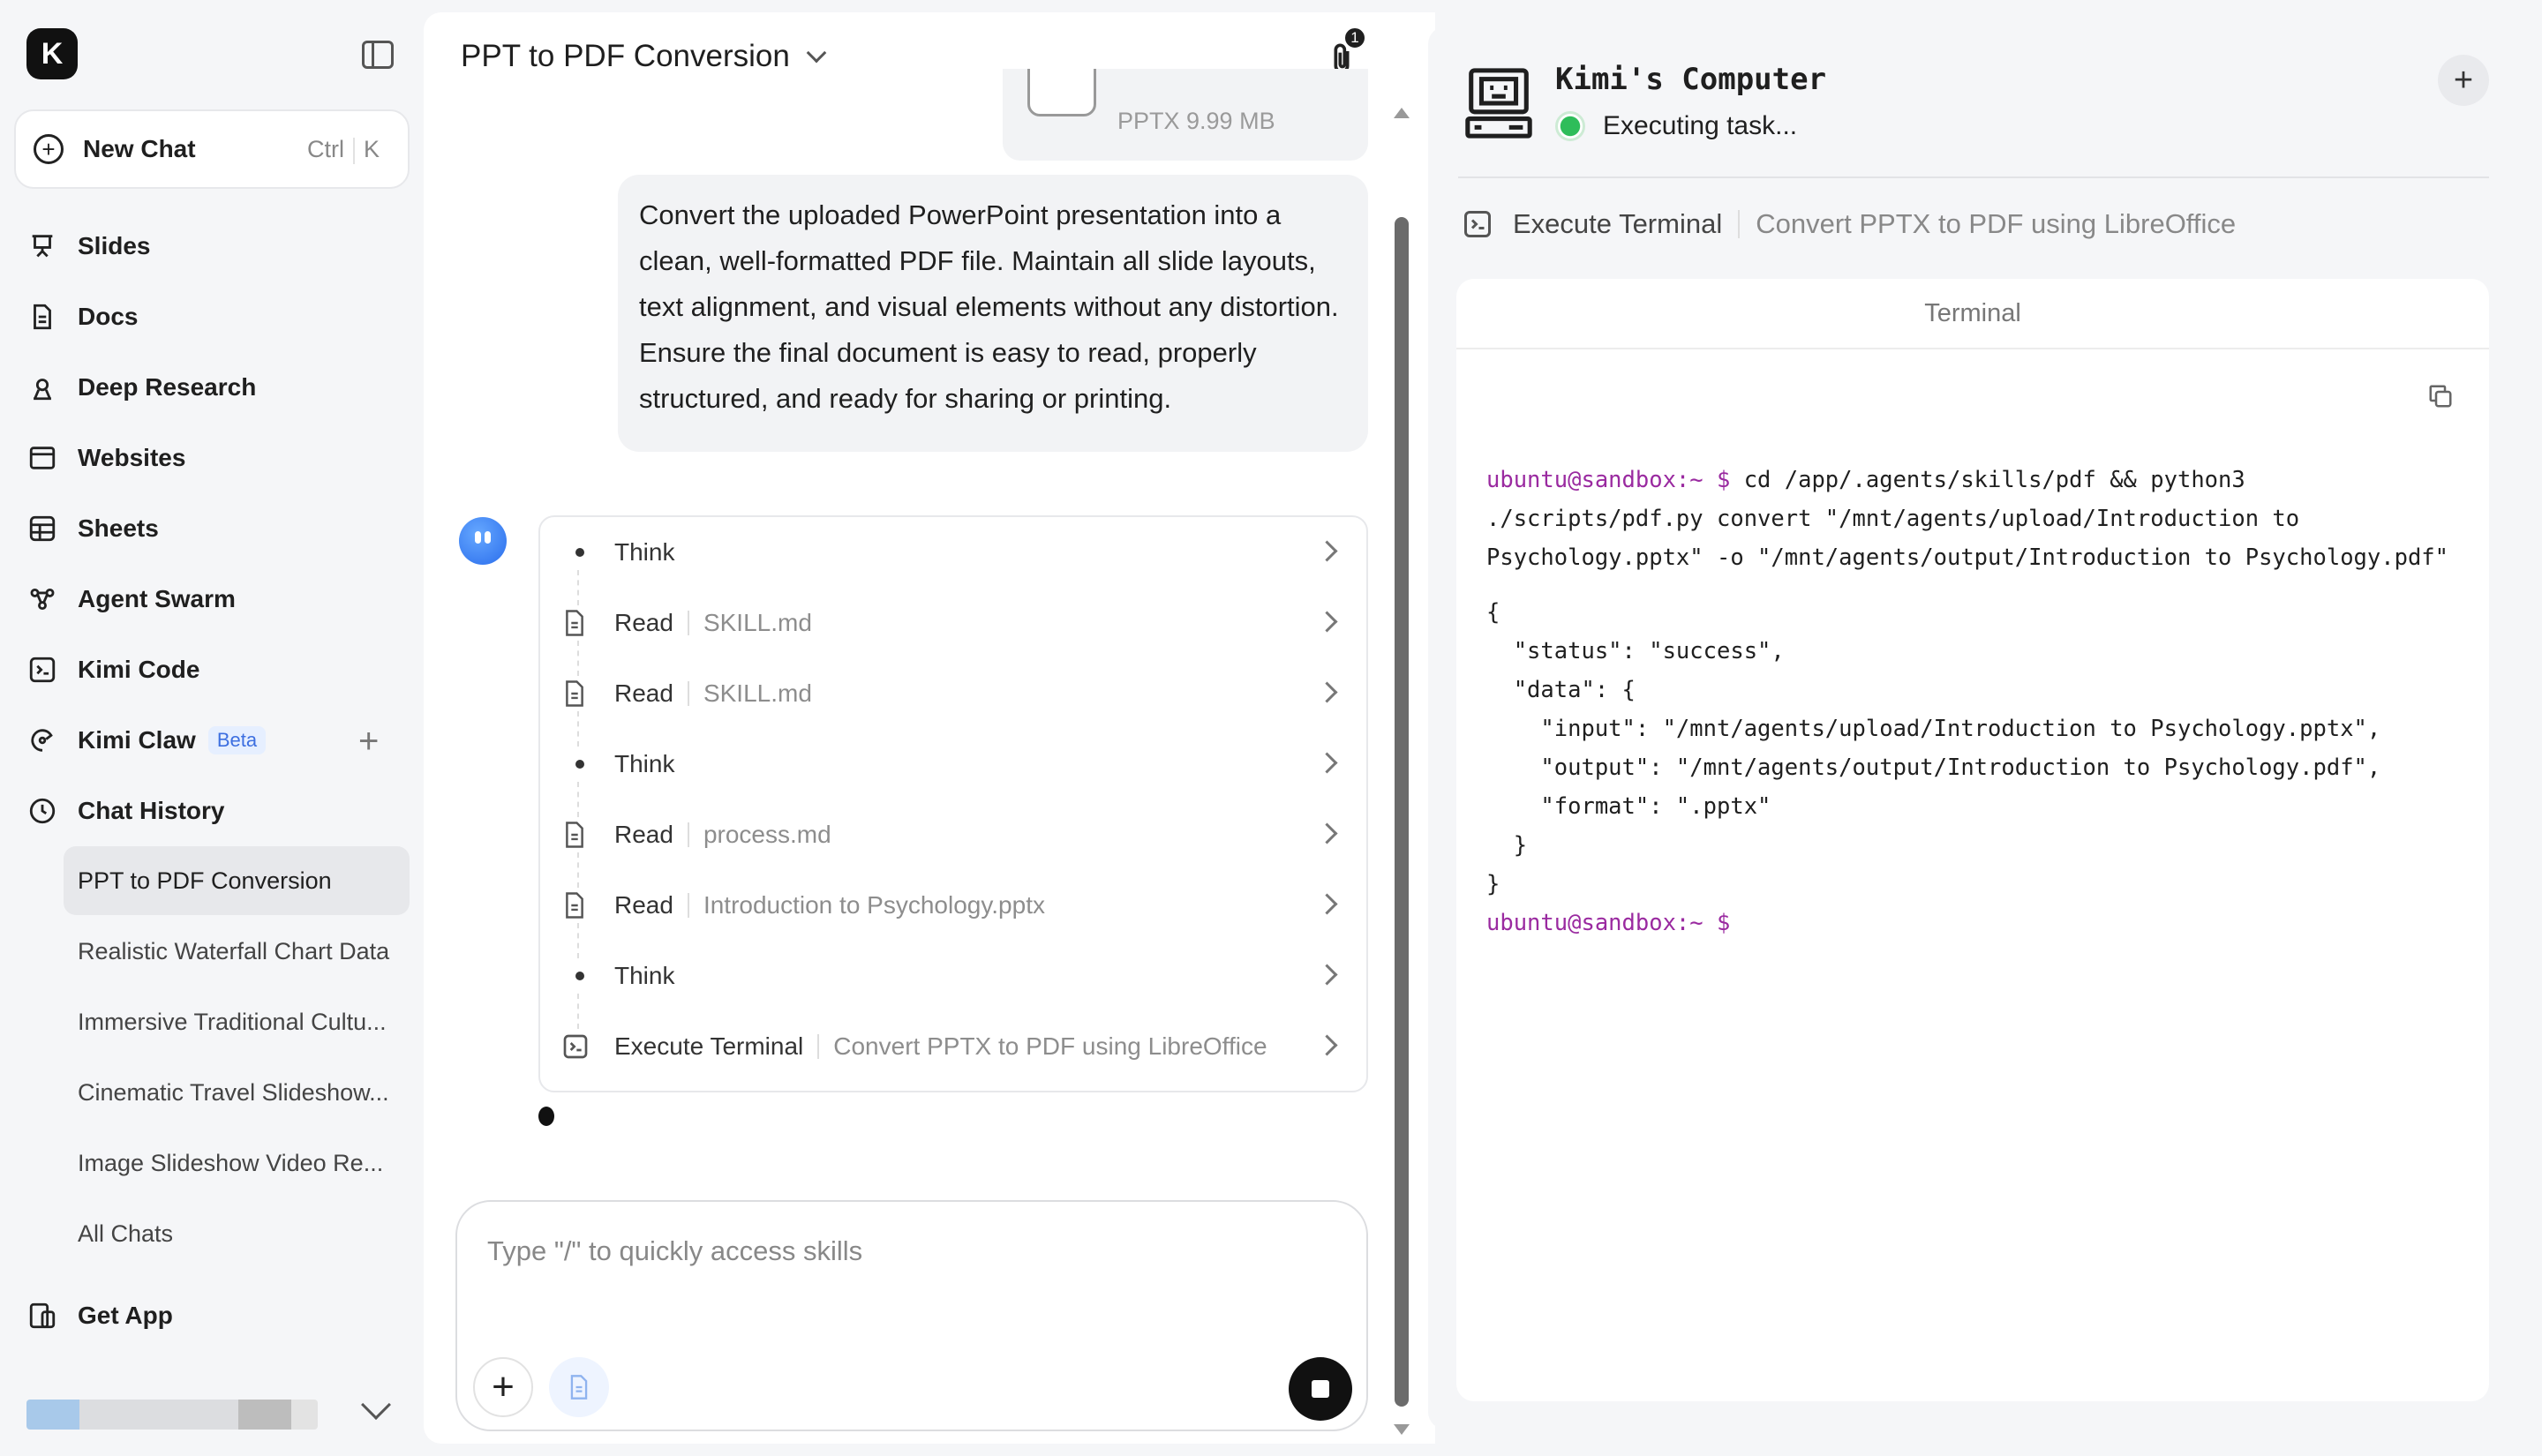 This screenshot has height=1456, width=2542. Describe the element at coordinates (1691, 79) in the screenshot. I see `computer-title: Kimi's Computer` at that location.